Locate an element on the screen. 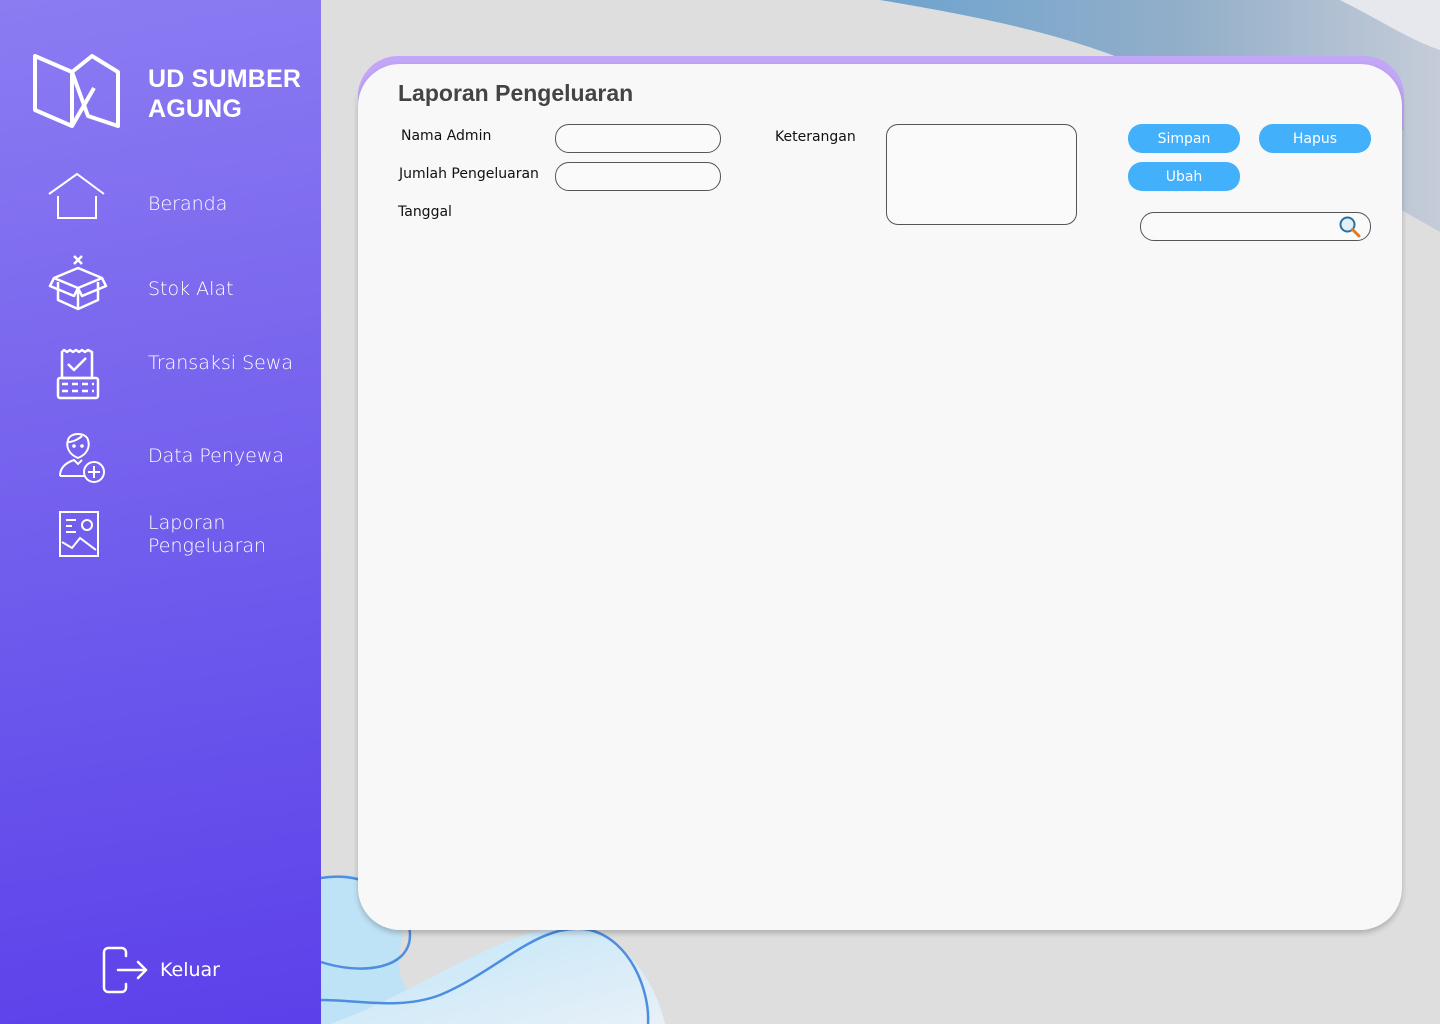  sidebar-item-label: Beranda is located at coordinates (188, 204).